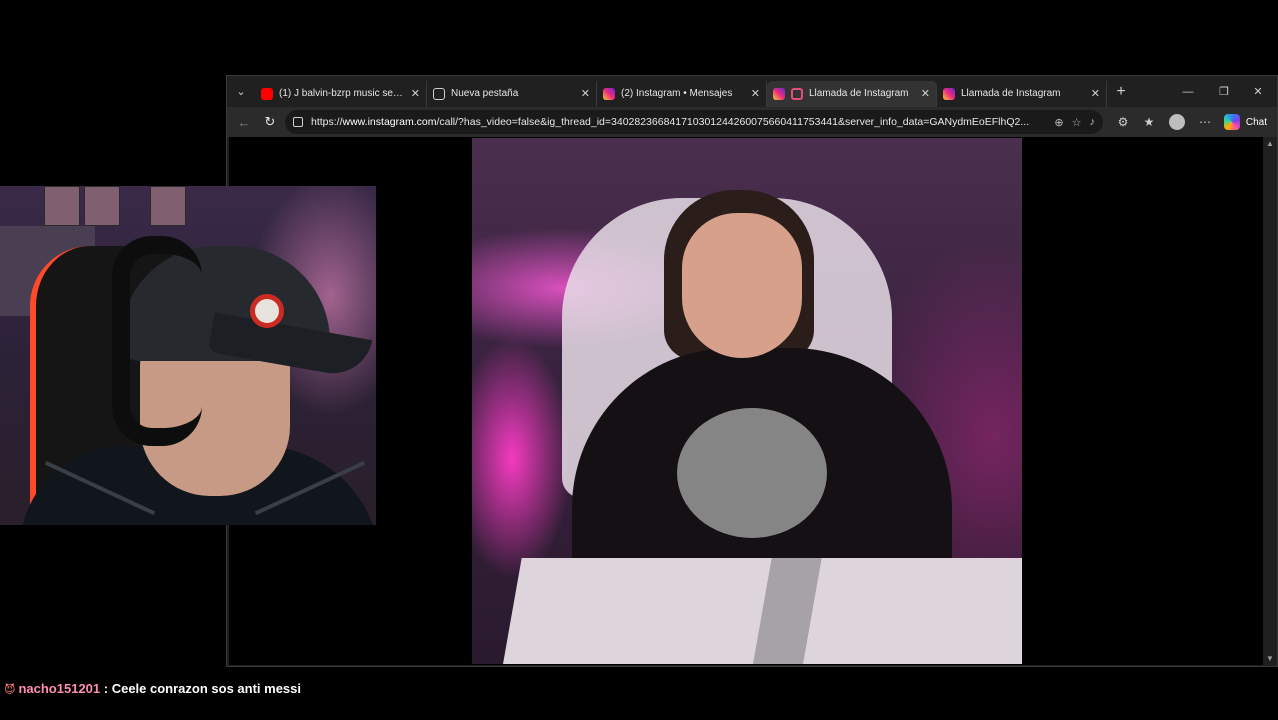 This screenshot has width=1278, height=720. Describe the element at coordinates (244, 122) in the screenshot. I see `back-arrow-icon: ←` at that location.